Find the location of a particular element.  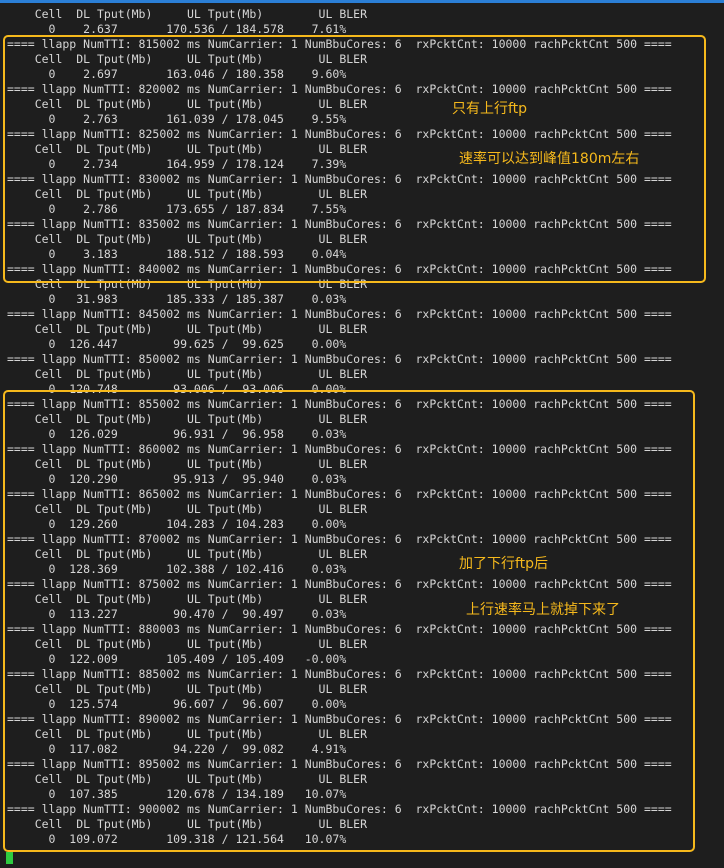

terminal-line: 0 126.029 96.931 / 96.958 0.03% is located at coordinates (177, 434).